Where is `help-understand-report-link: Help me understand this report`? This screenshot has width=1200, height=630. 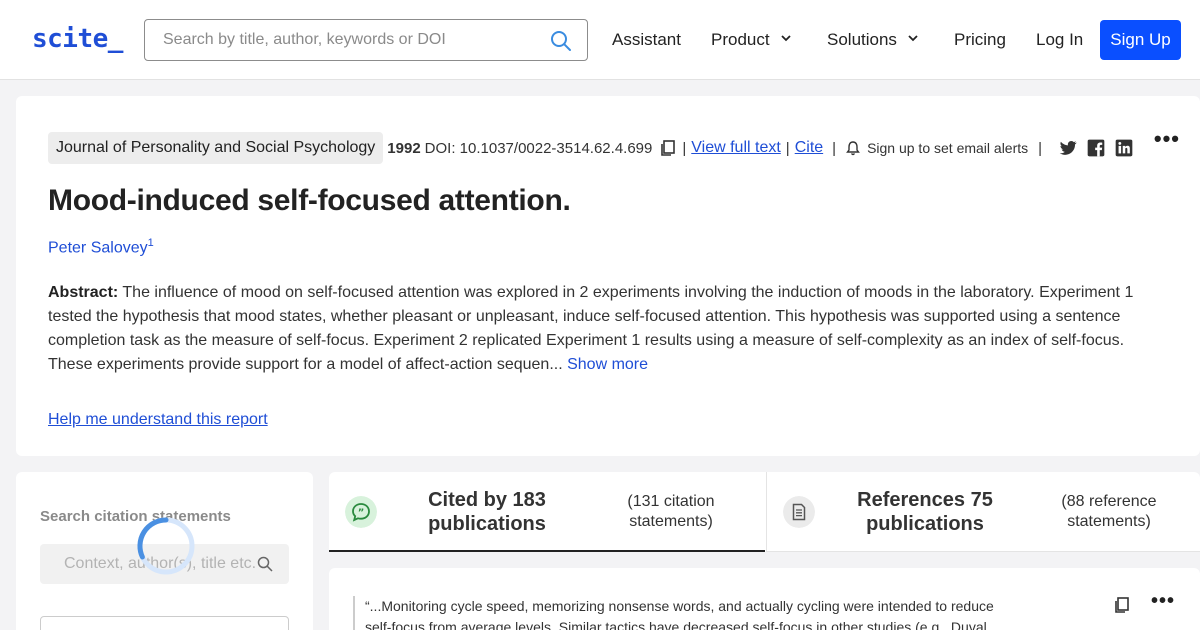
help-understand-report-link: Help me understand this report is located at coordinates (158, 420).